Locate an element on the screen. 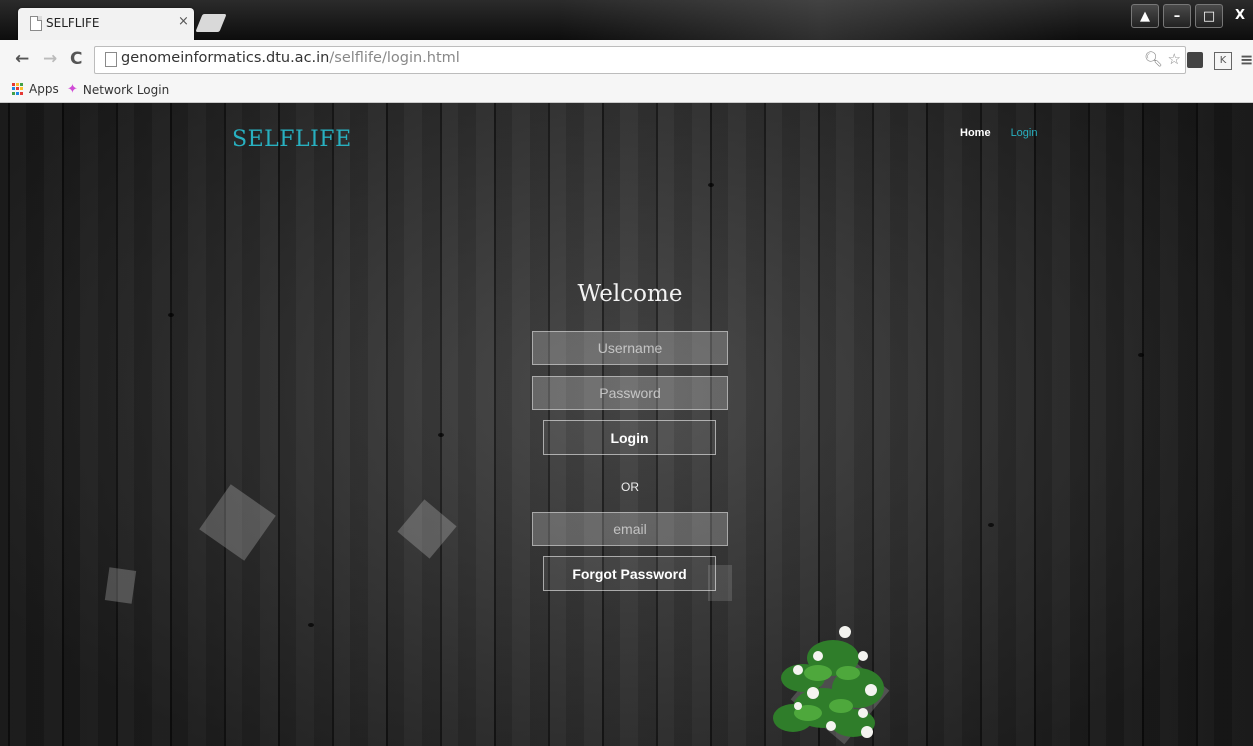 This screenshot has width=1253, height=746. window-controls: ▲ – □ X is located at coordinates (1192, 17).